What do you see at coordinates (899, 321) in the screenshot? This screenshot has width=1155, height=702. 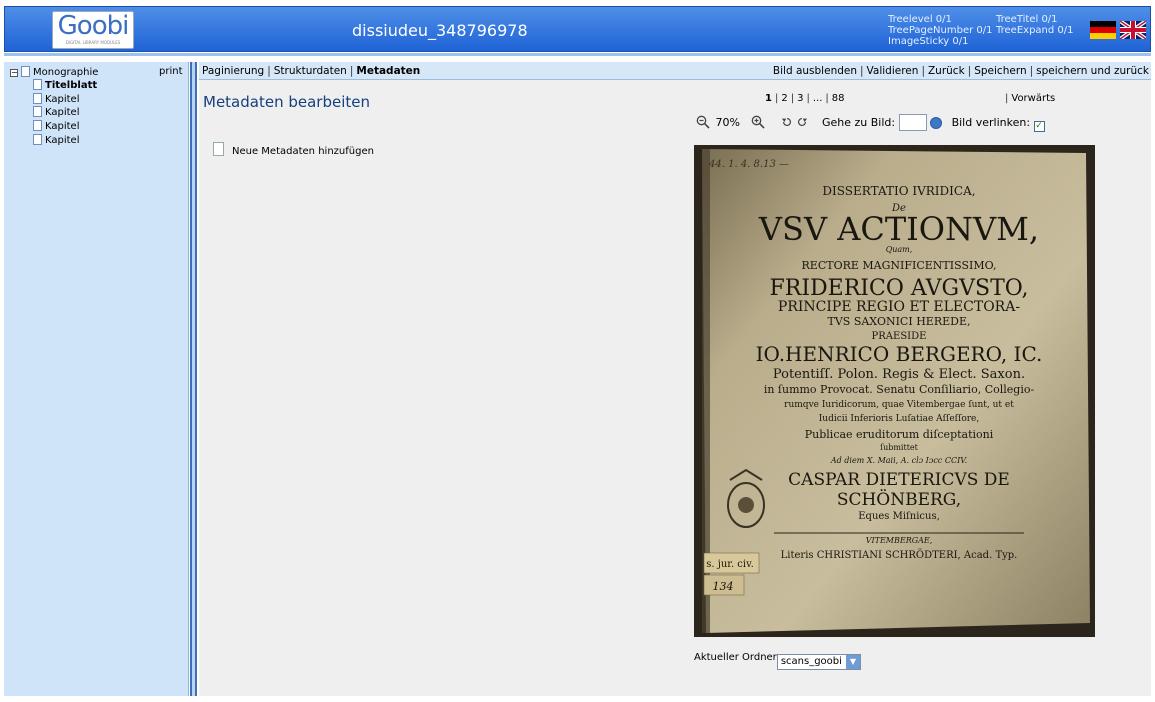 I see `scan-line: TVS SAXONICI HEREDE,` at bounding box center [899, 321].